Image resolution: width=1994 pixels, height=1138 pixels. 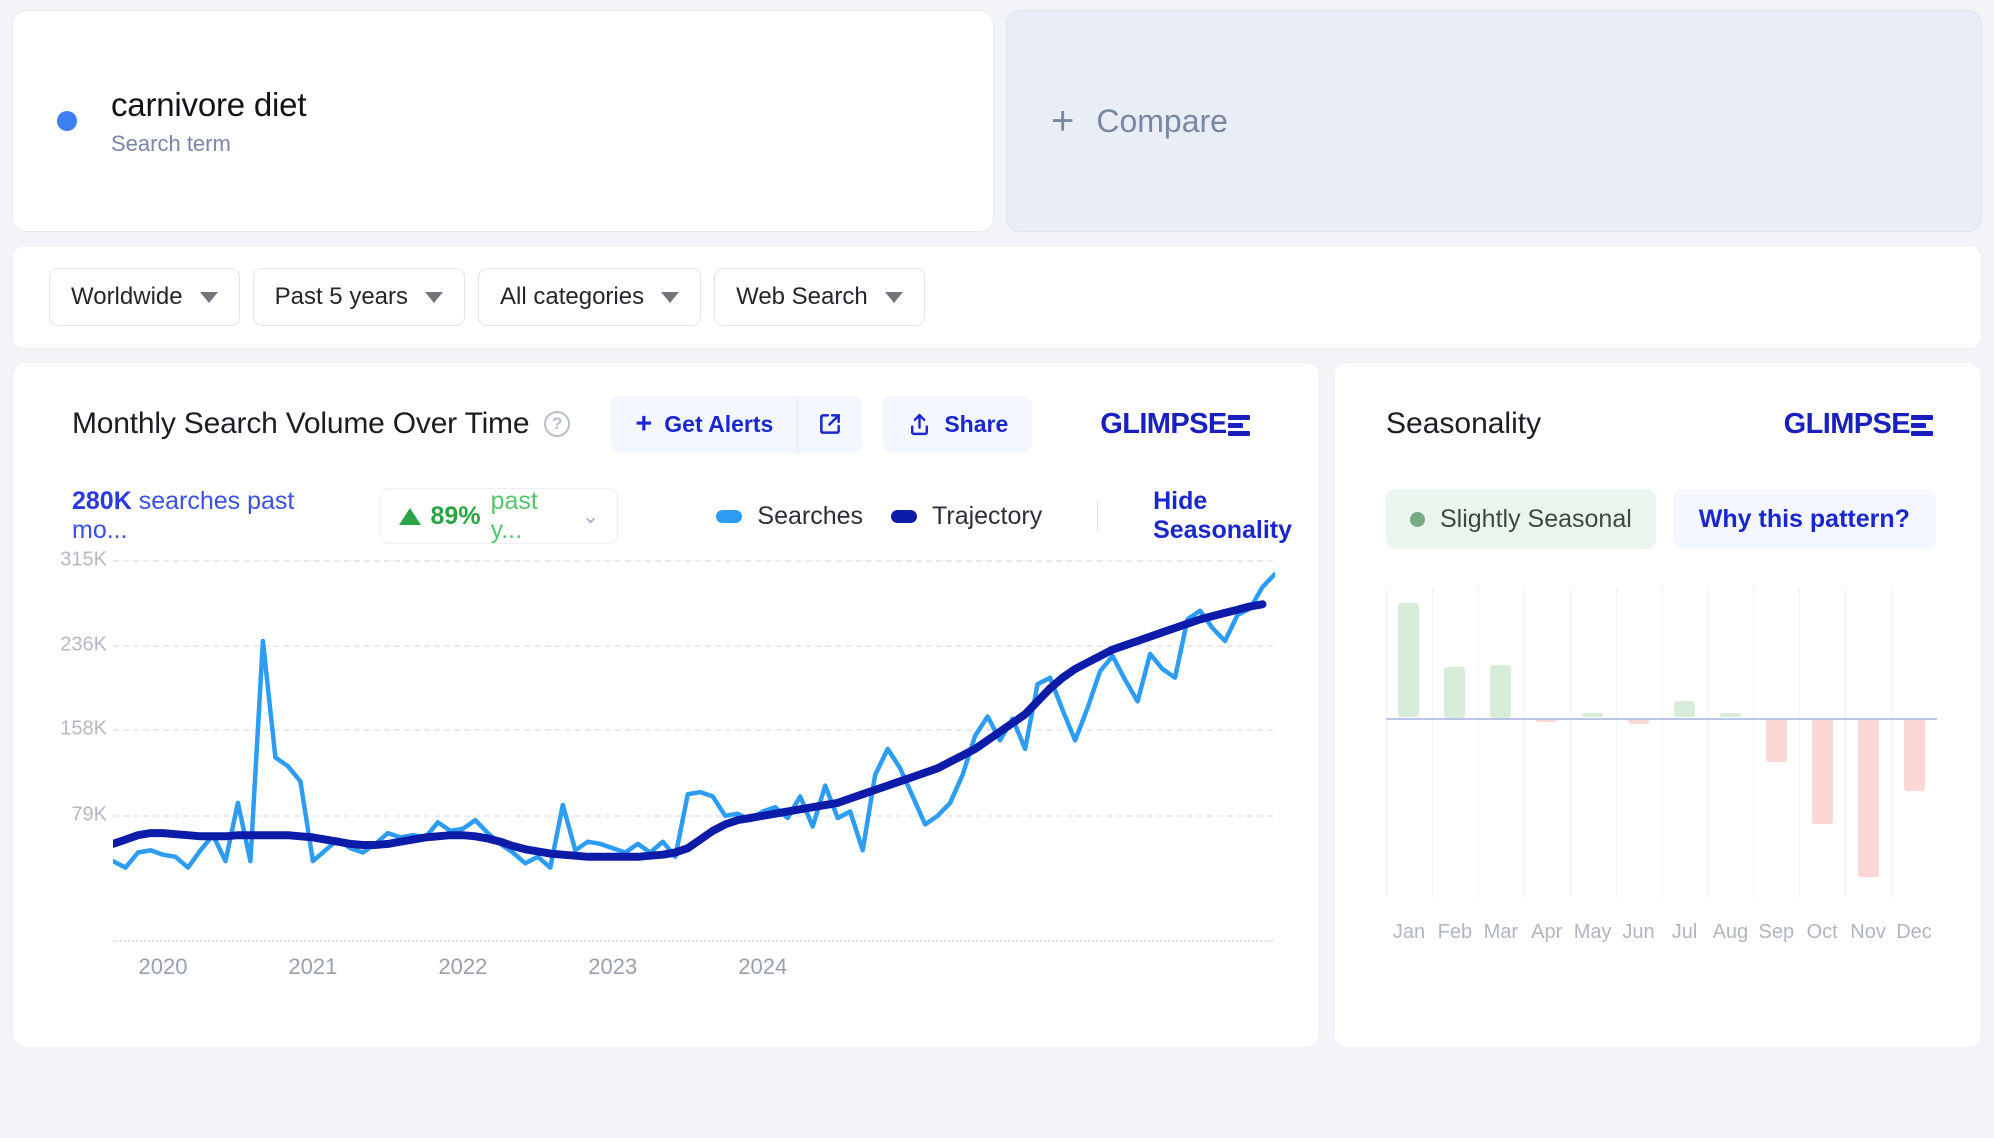 What do you see at coordinates (503, 121) in the screenshot?
I see `search-term-card: carnivore diet Search term` at bounding box center [503, 121].